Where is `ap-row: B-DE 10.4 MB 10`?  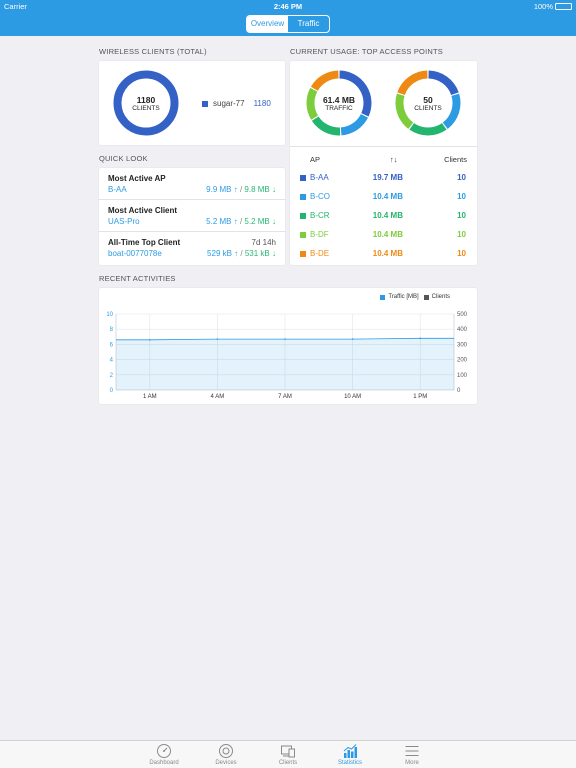
ap-row: B-DE 10.4 MB 10 is located at coordinates (383, 254).